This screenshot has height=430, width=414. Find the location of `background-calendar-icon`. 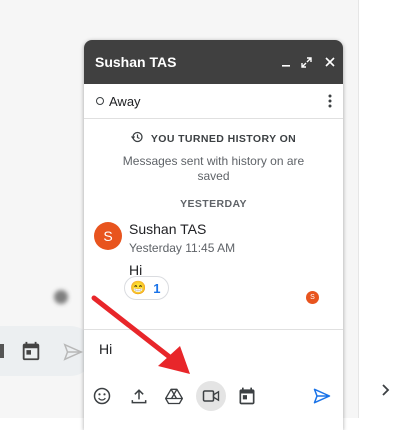

background-calendar-icon is located at coordinates (31, 353).